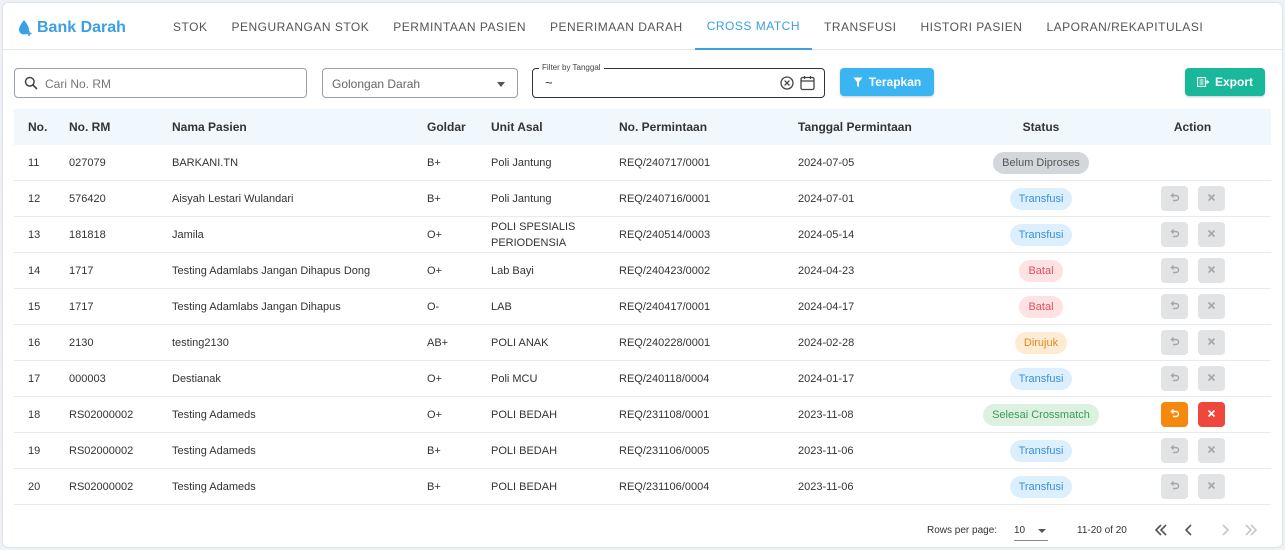 The height and width of the screenshot is (550, 1285). I want to click on header-tanggal-permintaan: Tanggal Permintaan, so click(883, 127).